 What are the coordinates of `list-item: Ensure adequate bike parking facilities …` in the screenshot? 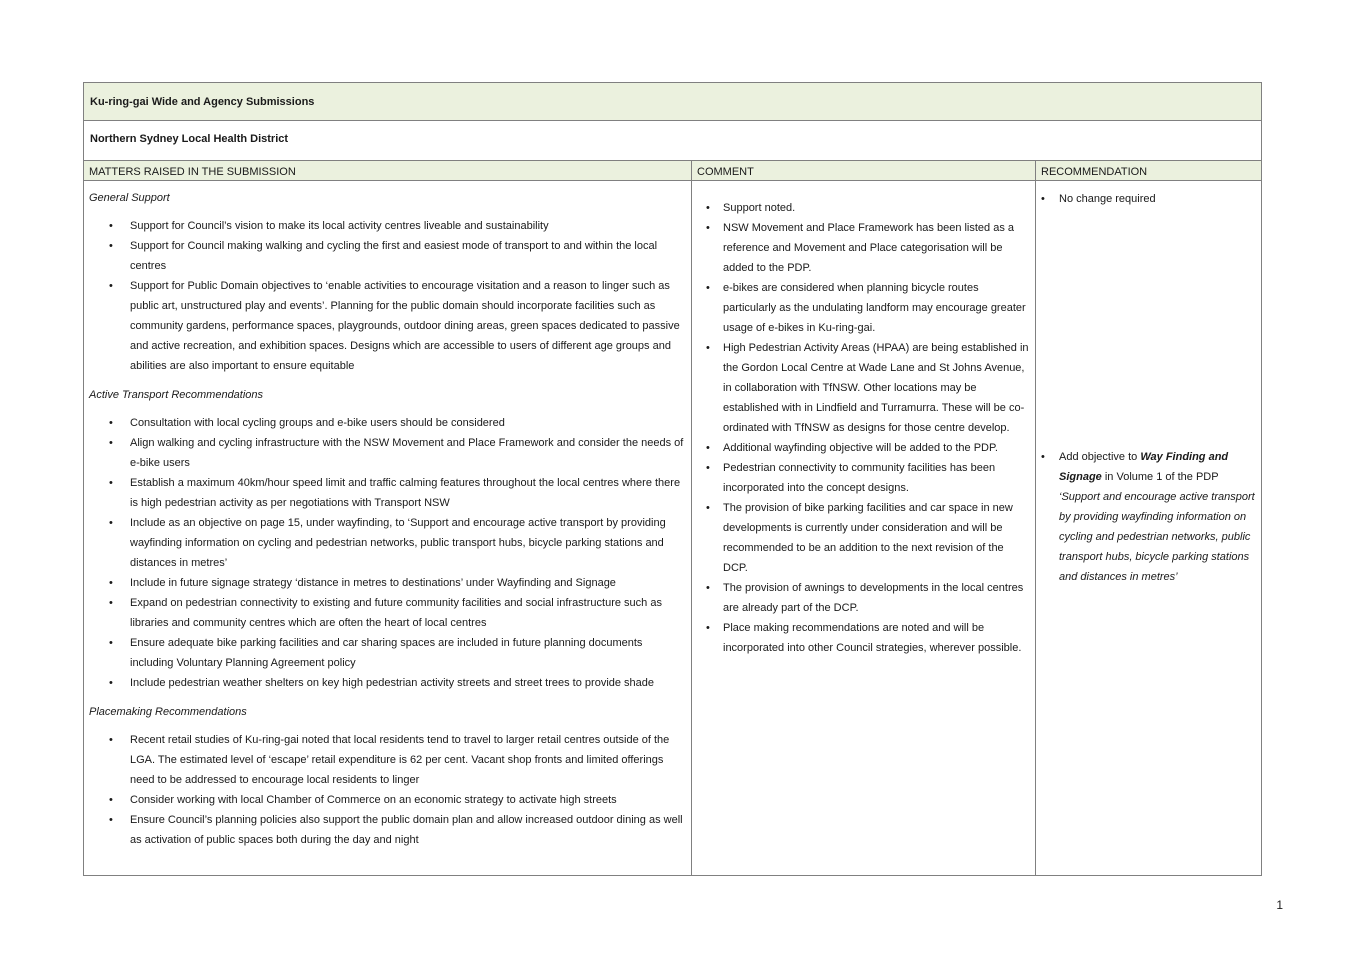 It's located at (387, 653).